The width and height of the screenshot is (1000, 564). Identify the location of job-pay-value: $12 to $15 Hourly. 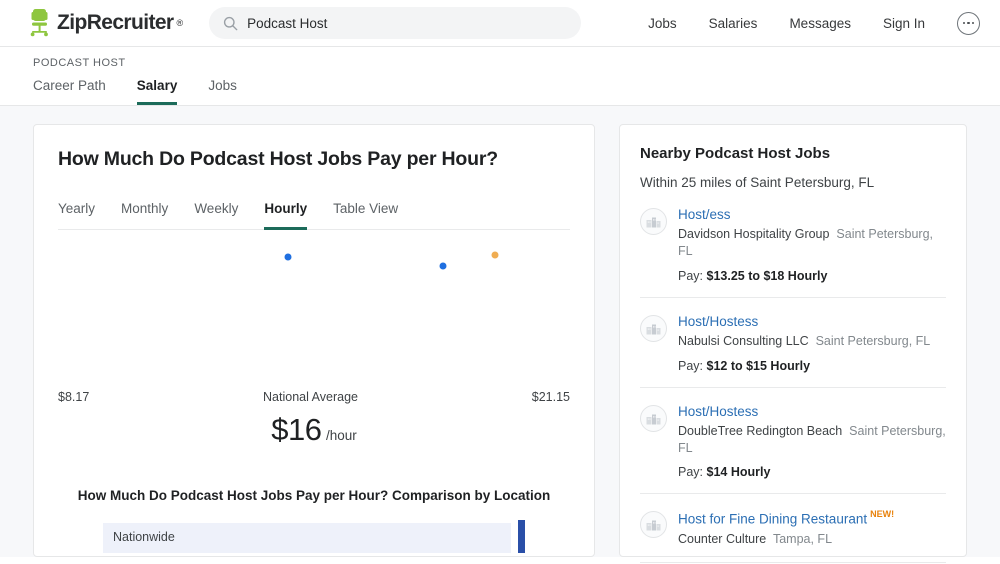
(758, 365).